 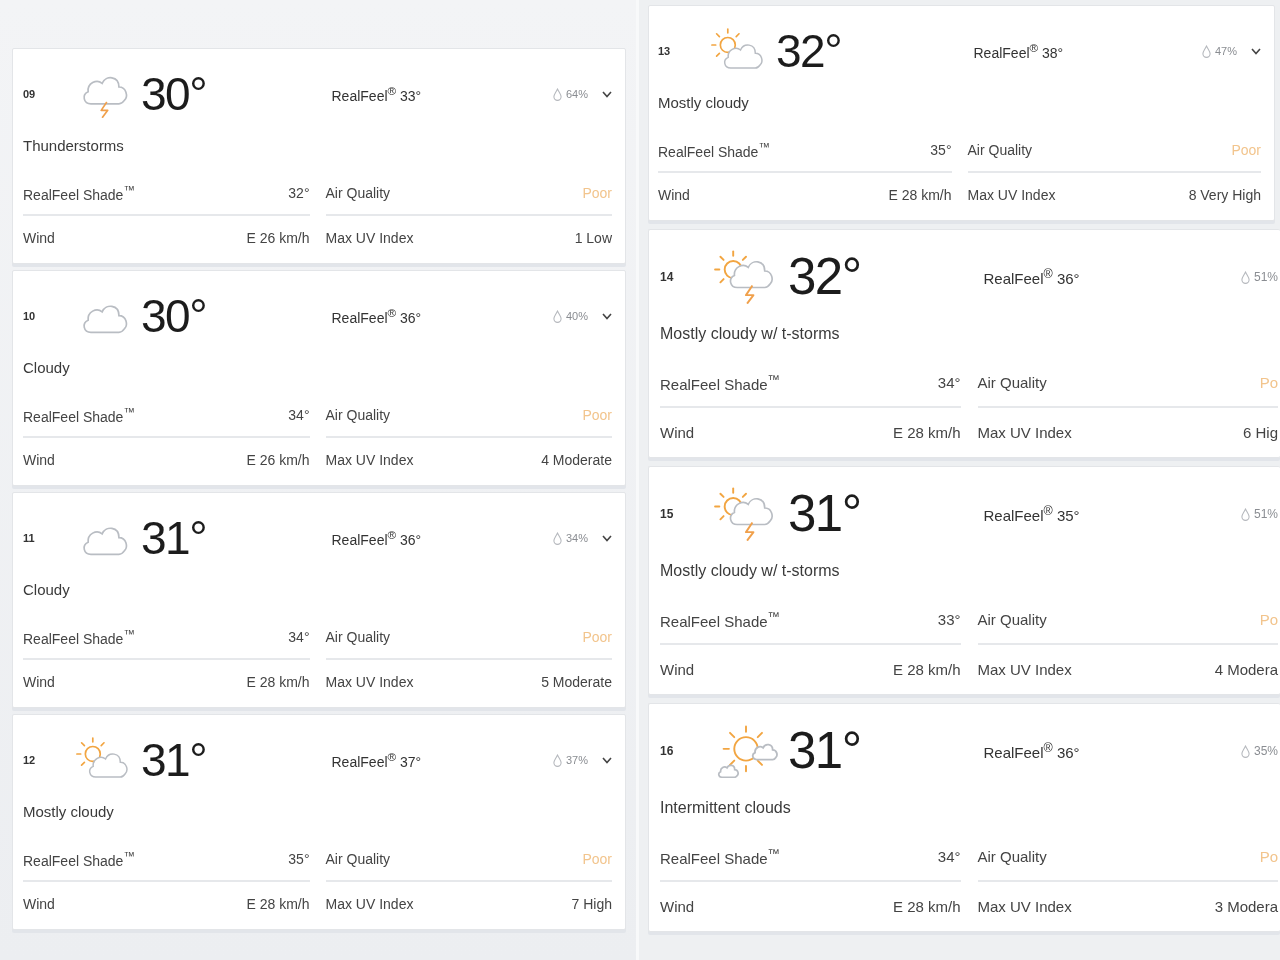 What do you see at coordinates (667, 277) in the screenshot?
I see `hour-label: 14` at bounding box center [667, 277].